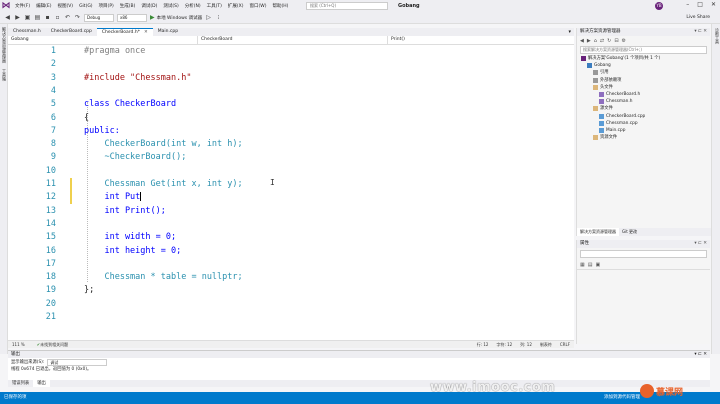 The width and height of the screenshot is (720, 404). What do you see at coordinates (602, 66) in the screenshot?
I see `tree-item-label: Gobang` at bounding box center [602, 66].